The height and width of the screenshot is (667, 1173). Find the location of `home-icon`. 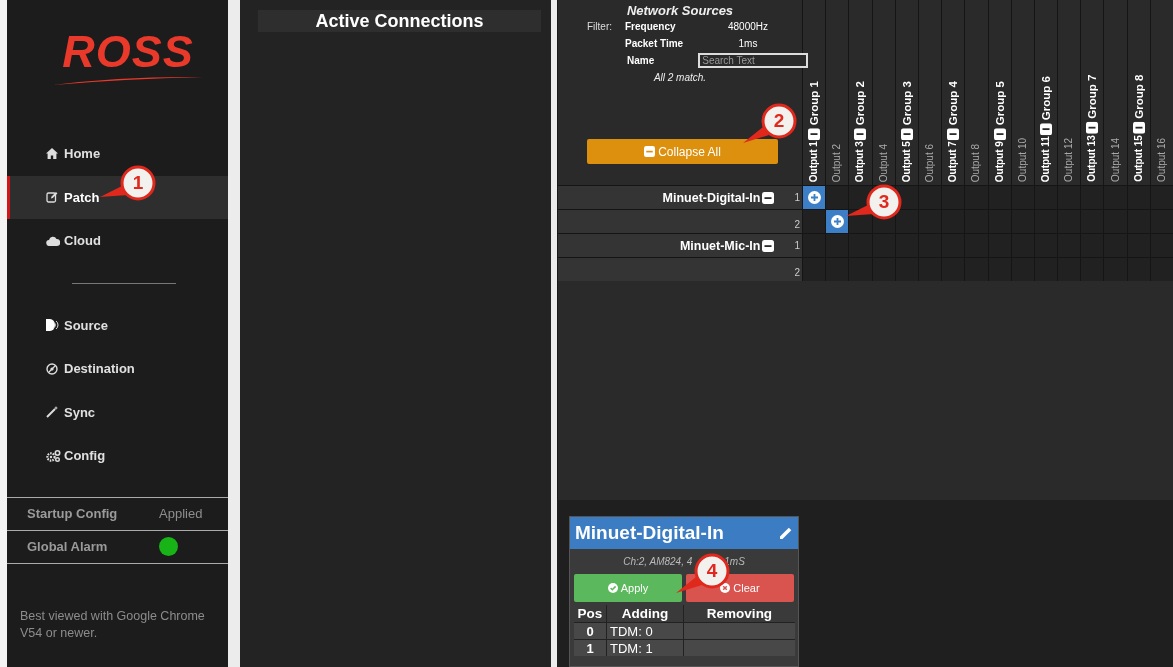

home-icon is located at coordinates (52, 154).